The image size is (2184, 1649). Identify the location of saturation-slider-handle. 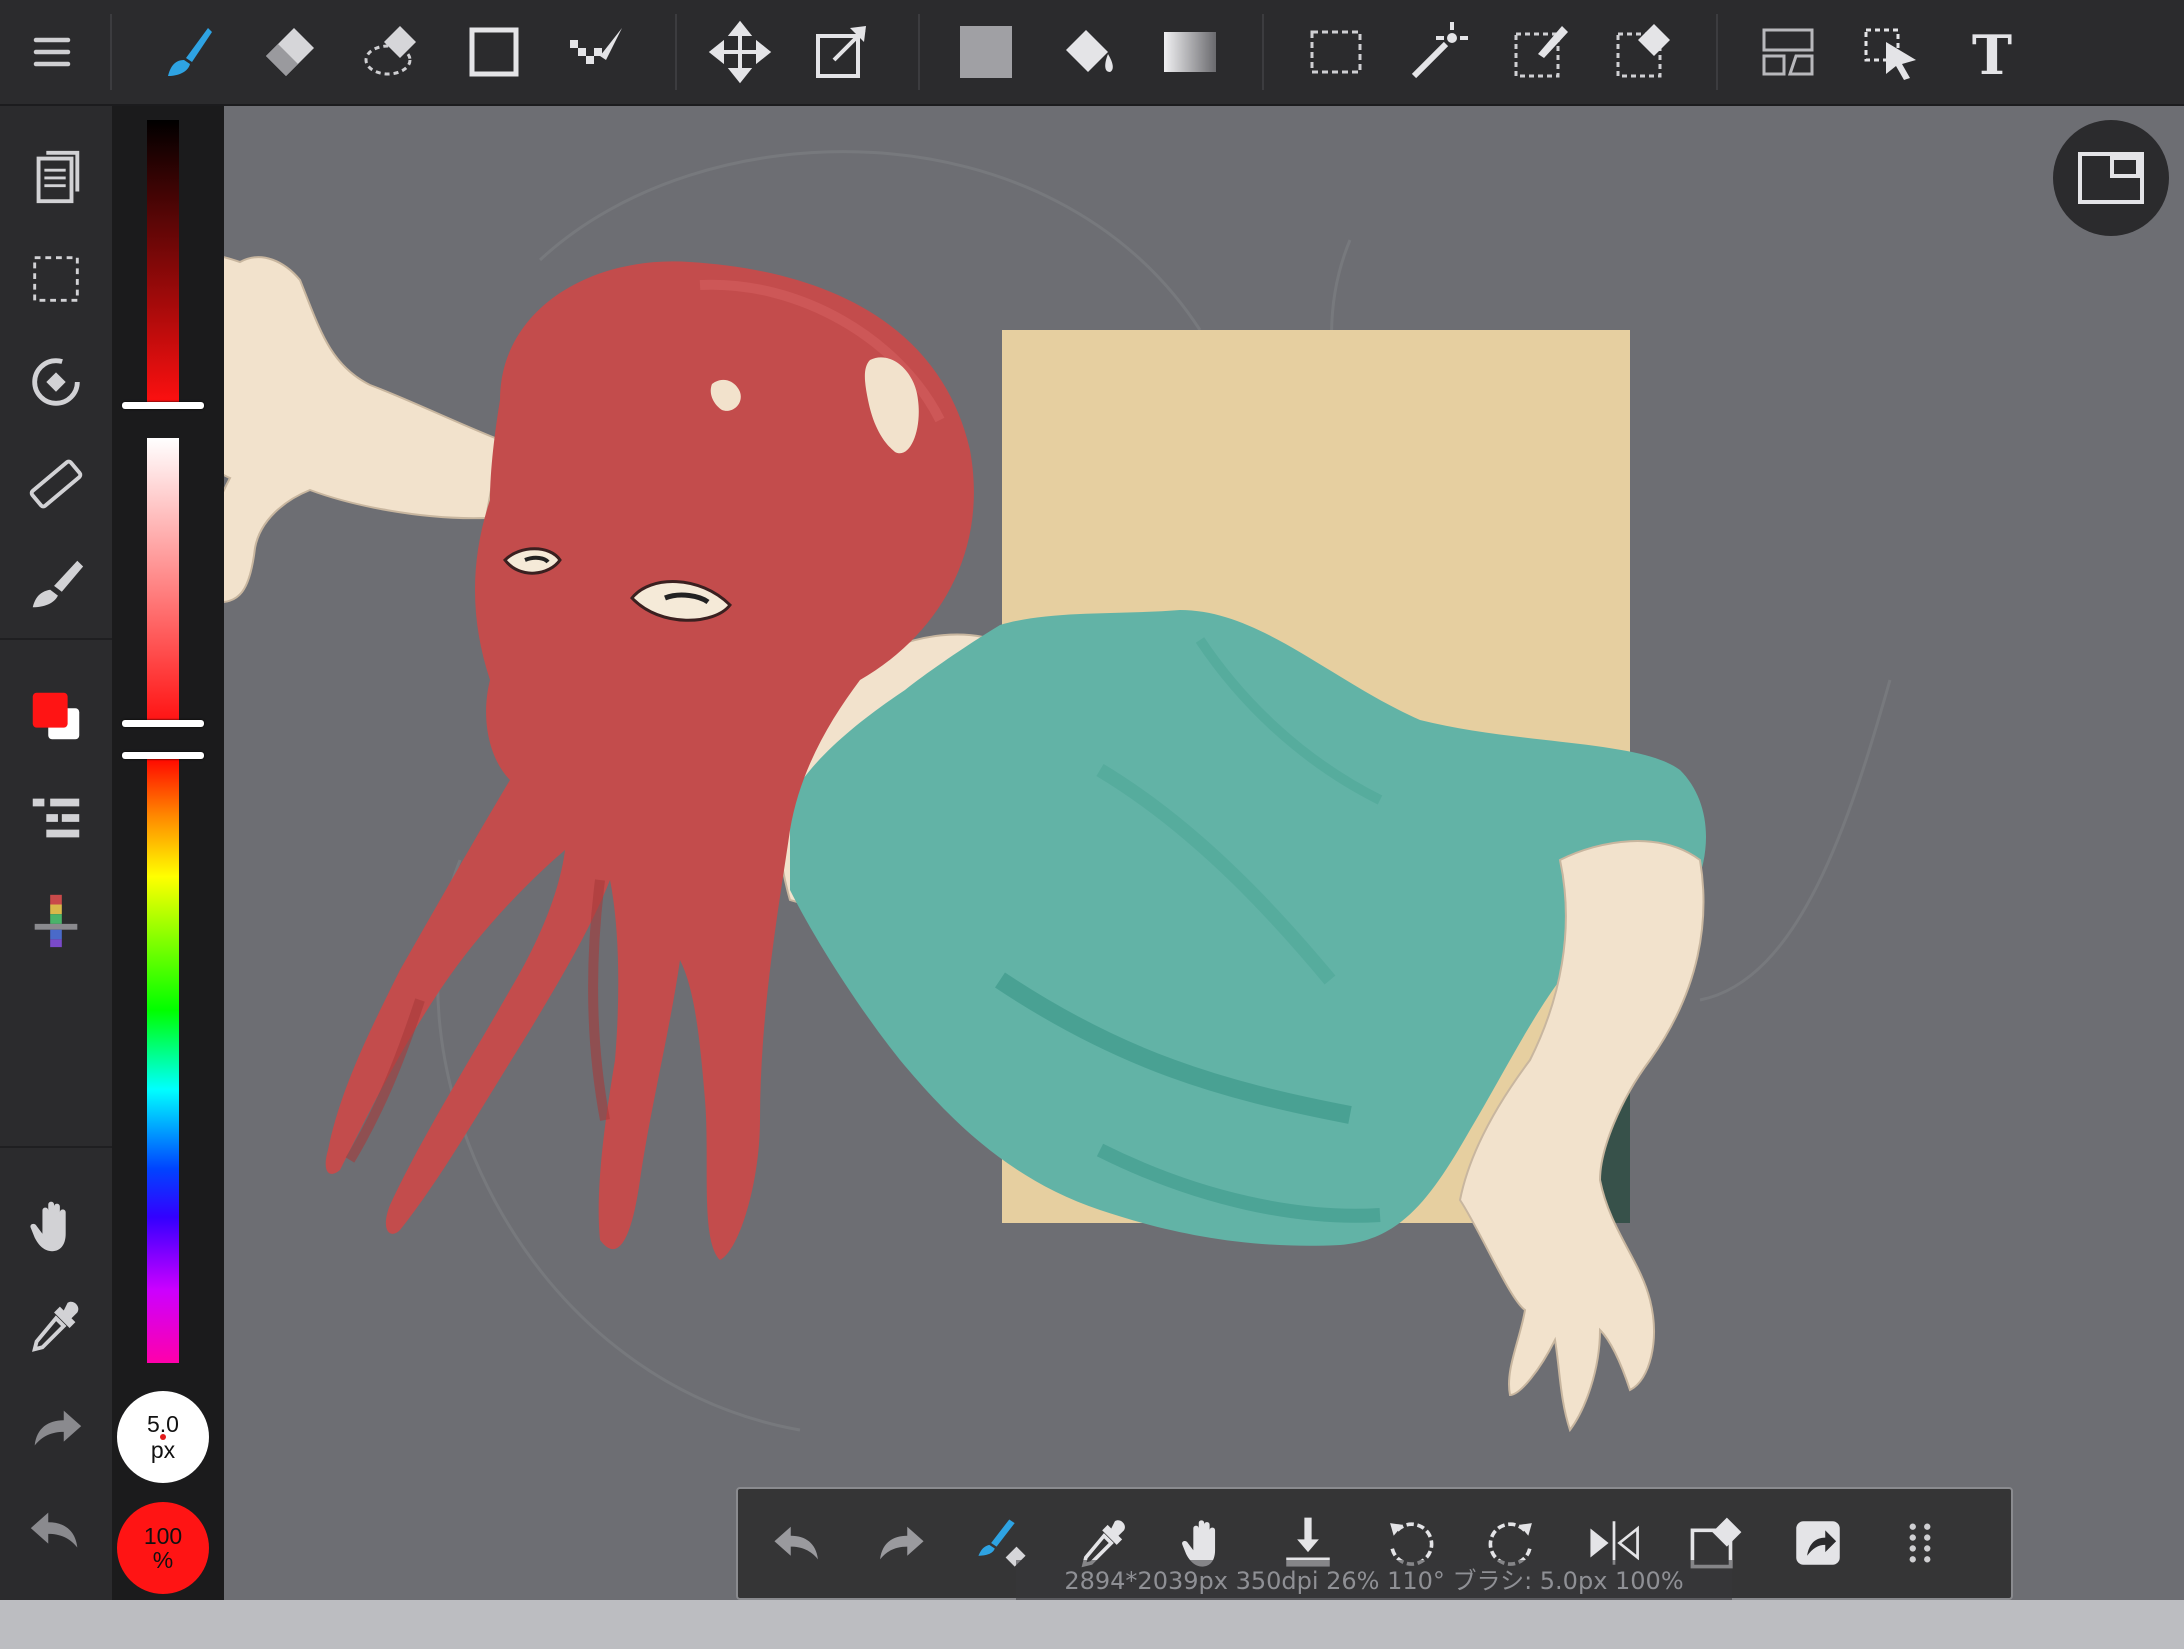
(163, 723).